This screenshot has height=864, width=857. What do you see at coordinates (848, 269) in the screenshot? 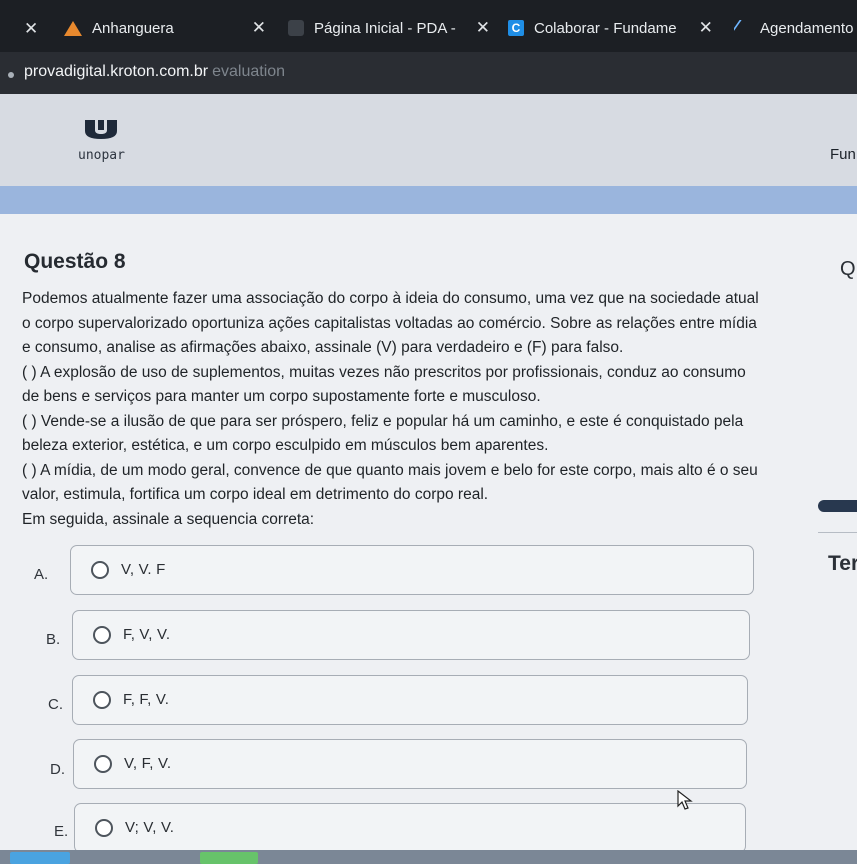
I see `side-panel-label: Q` at bounding box center [848, 269].